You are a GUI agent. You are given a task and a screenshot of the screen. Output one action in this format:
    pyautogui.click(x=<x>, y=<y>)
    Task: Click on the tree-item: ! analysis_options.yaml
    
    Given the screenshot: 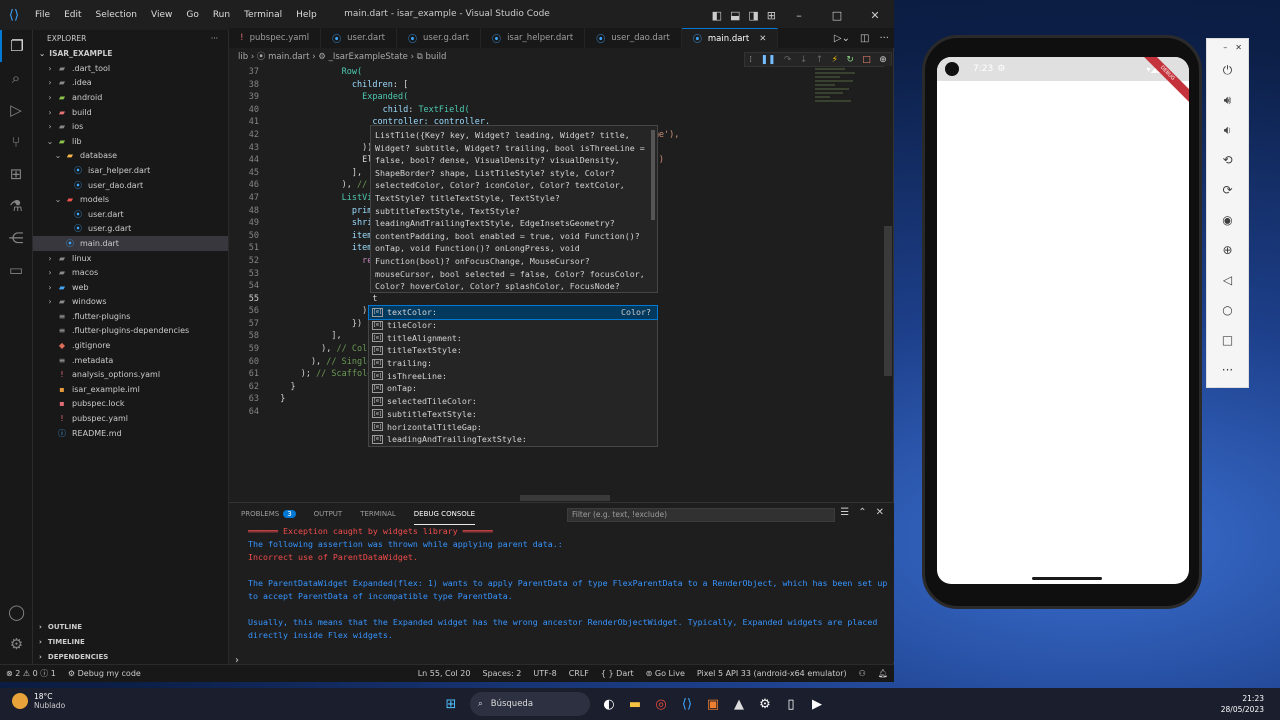 What is the action you would take?
    pyautogui.click(x=130, y=374)
    